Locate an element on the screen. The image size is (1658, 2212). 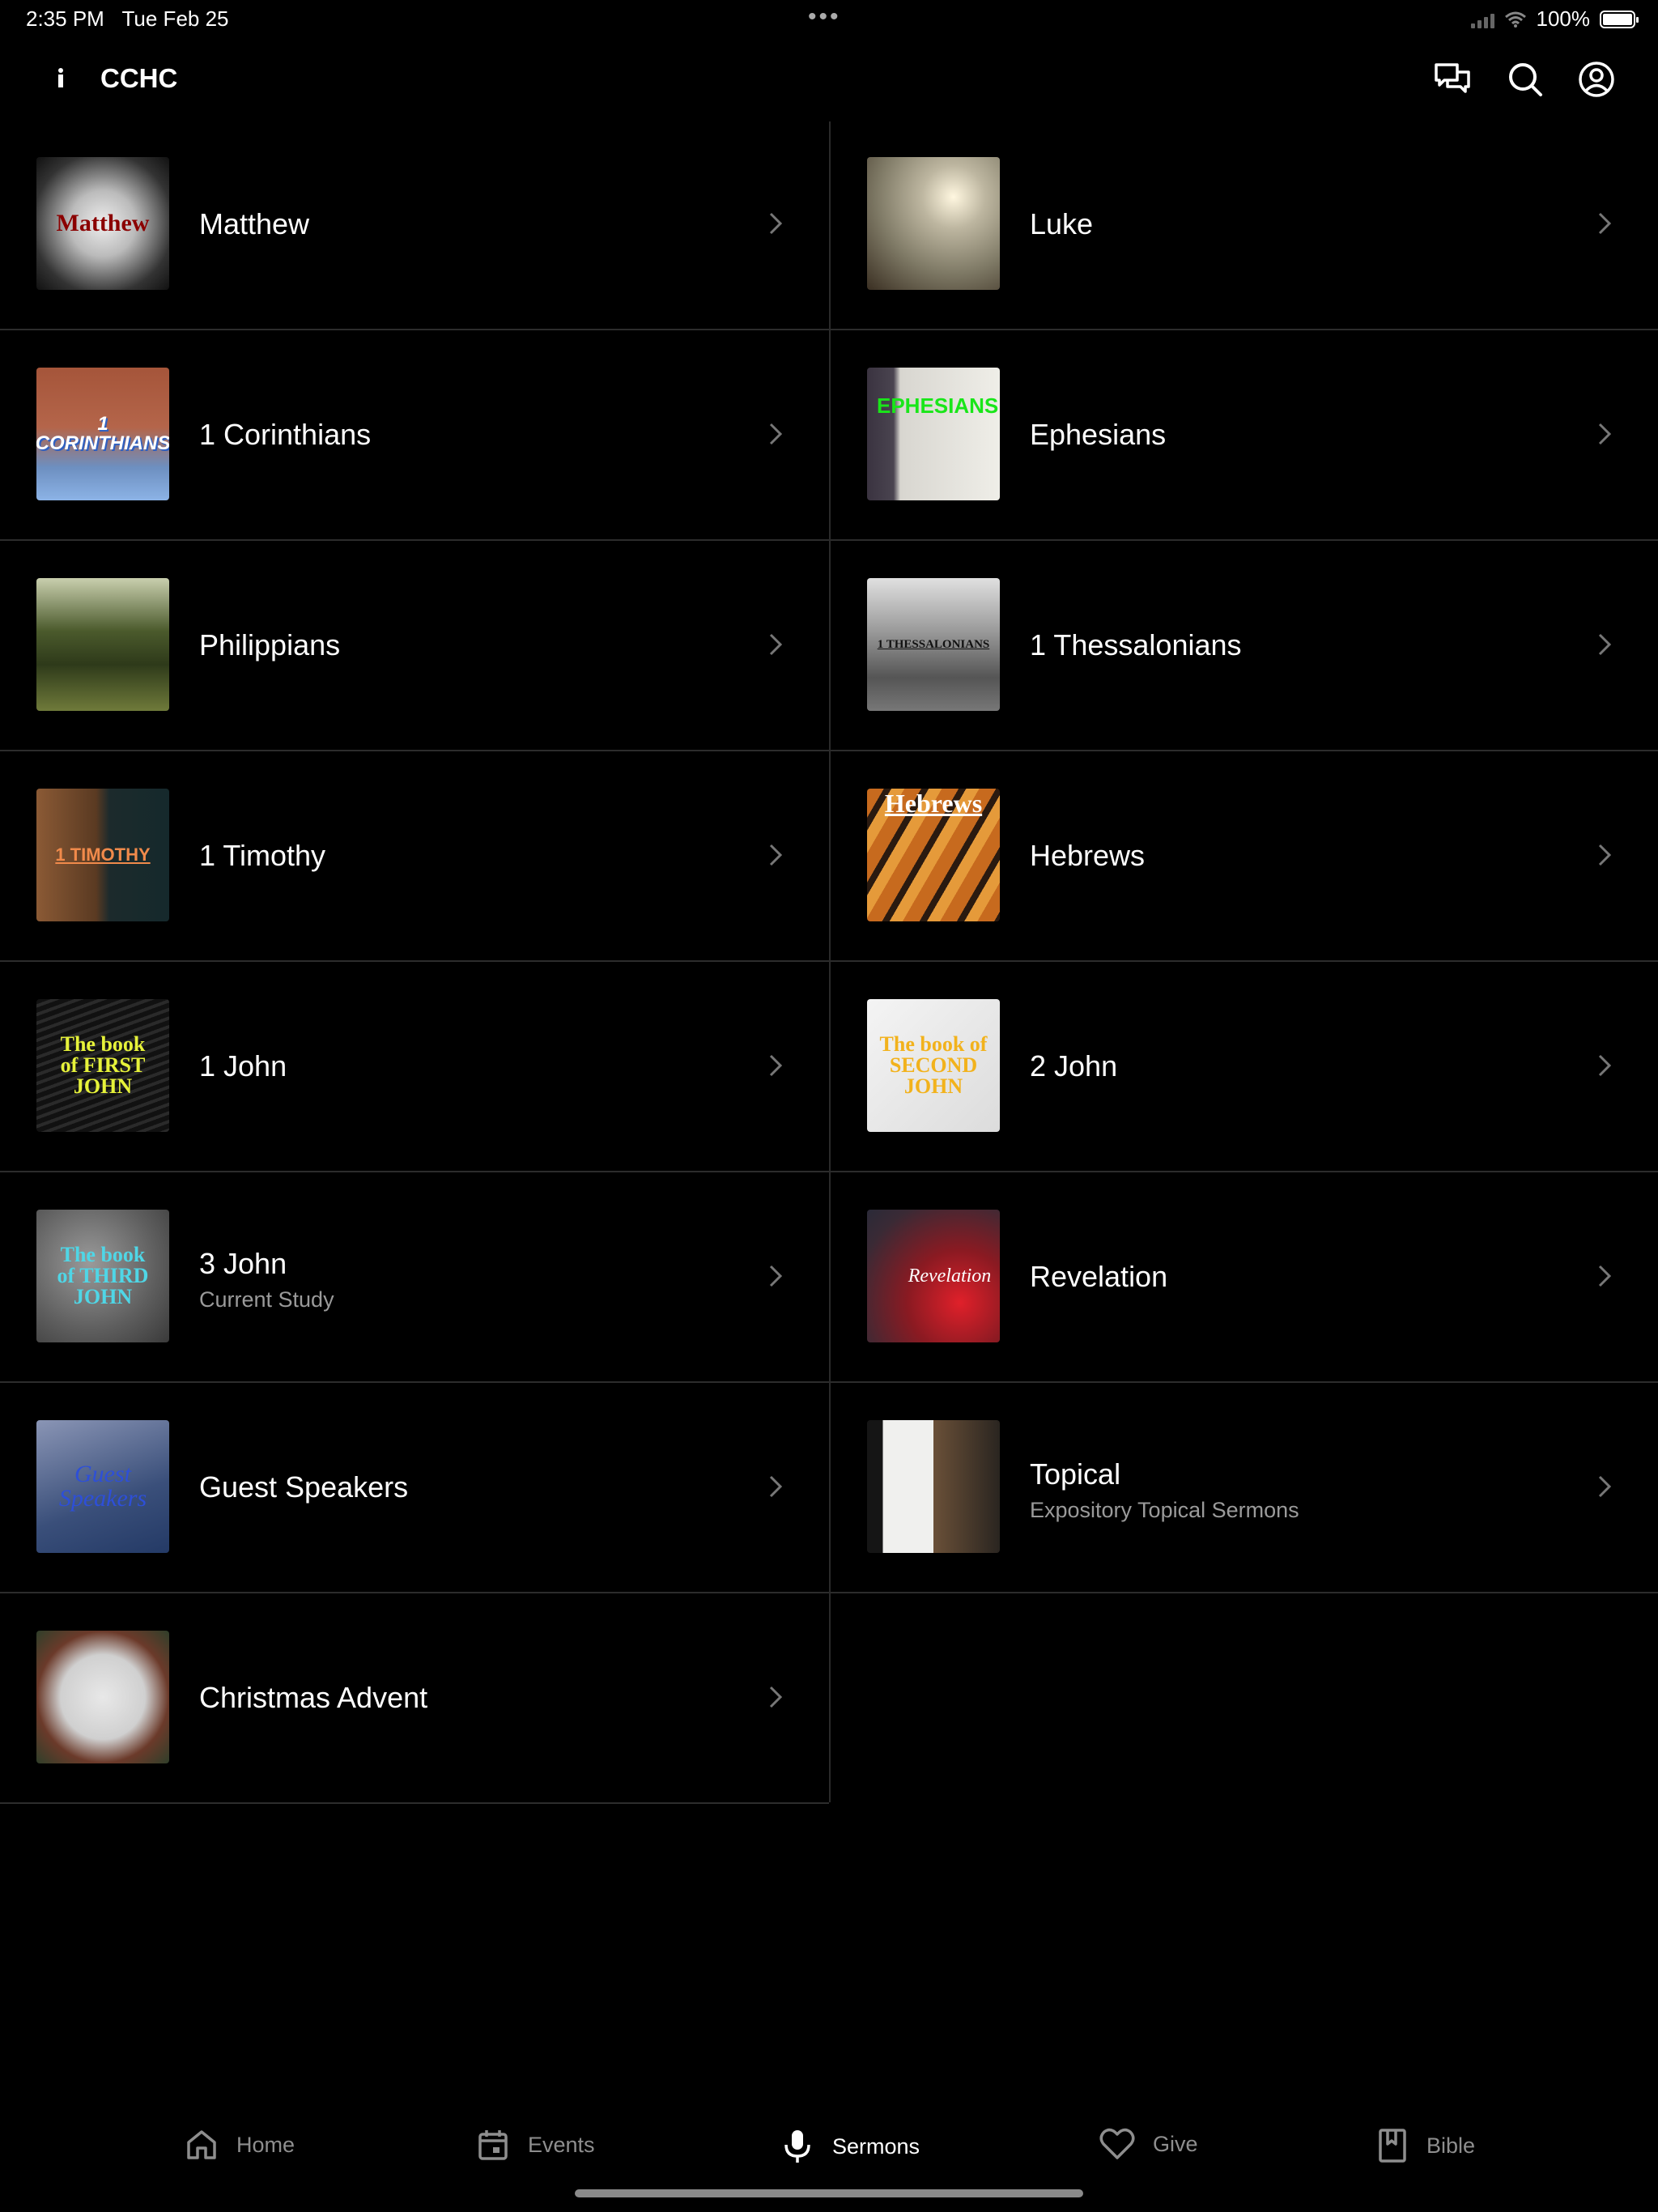
status-indicators: 100% is located at coordinates (1554, 19).